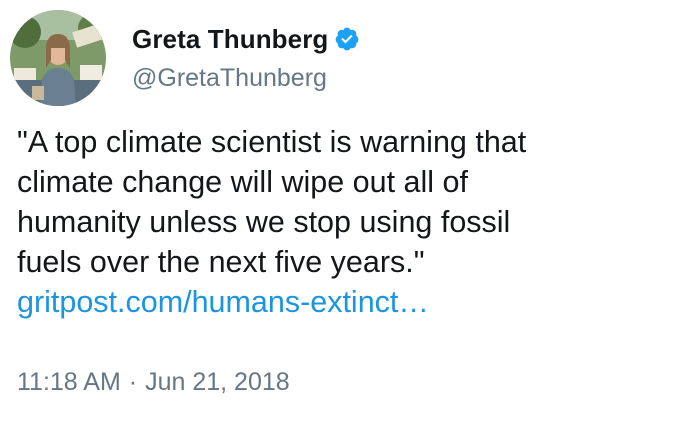 Image resolution: width=680 pixels, height=424 pixels. Describe the element at coordinates (230, 39) in the screenshot. I see `display-name: Greta Thunberg` at that location.